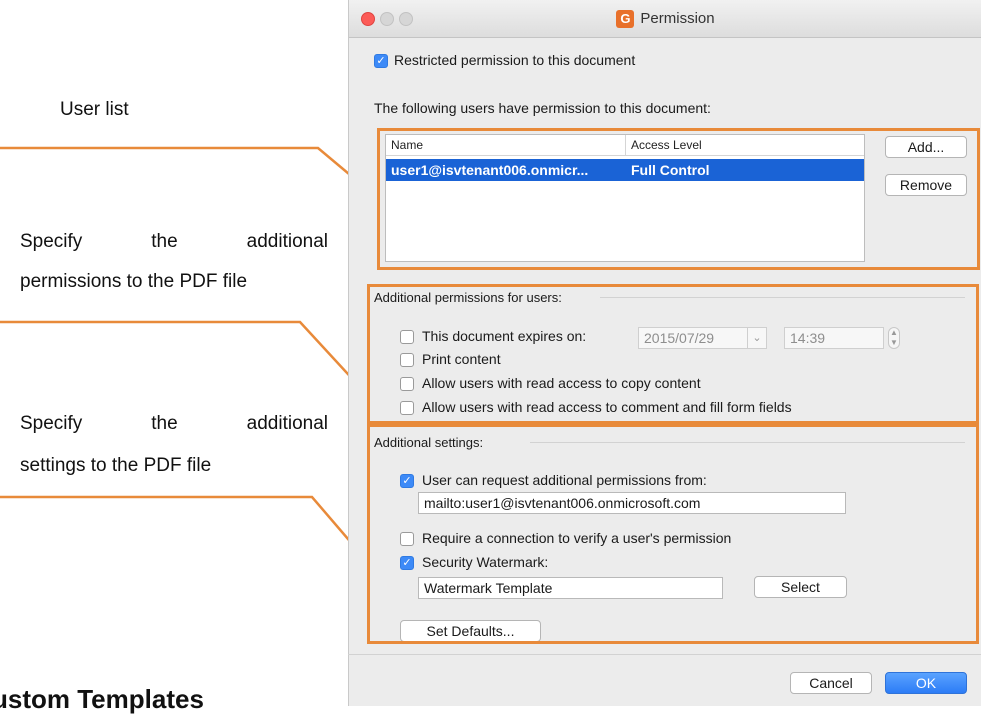 Image resolution: width=981 pixels, height=715 pixels. I want to click on footer-divider, so click(664, 654).